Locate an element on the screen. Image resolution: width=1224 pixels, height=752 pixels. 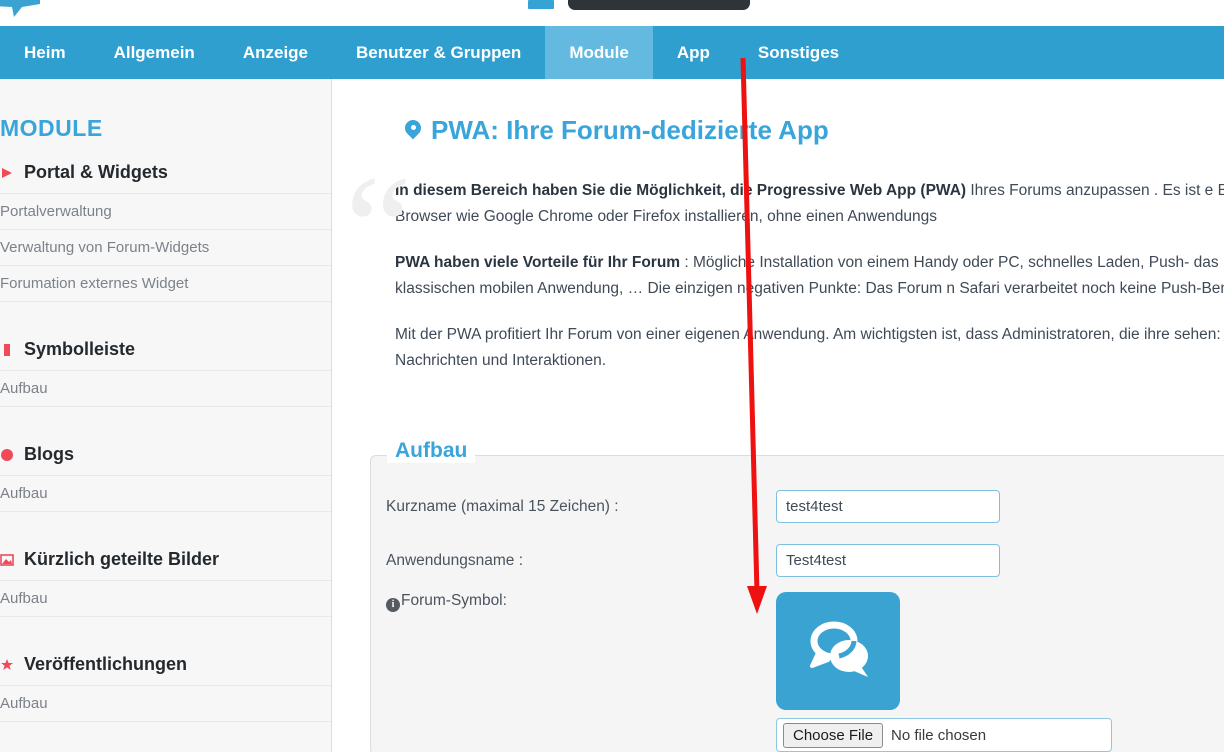
top-blue-chip is located at coordinates (541, 4).